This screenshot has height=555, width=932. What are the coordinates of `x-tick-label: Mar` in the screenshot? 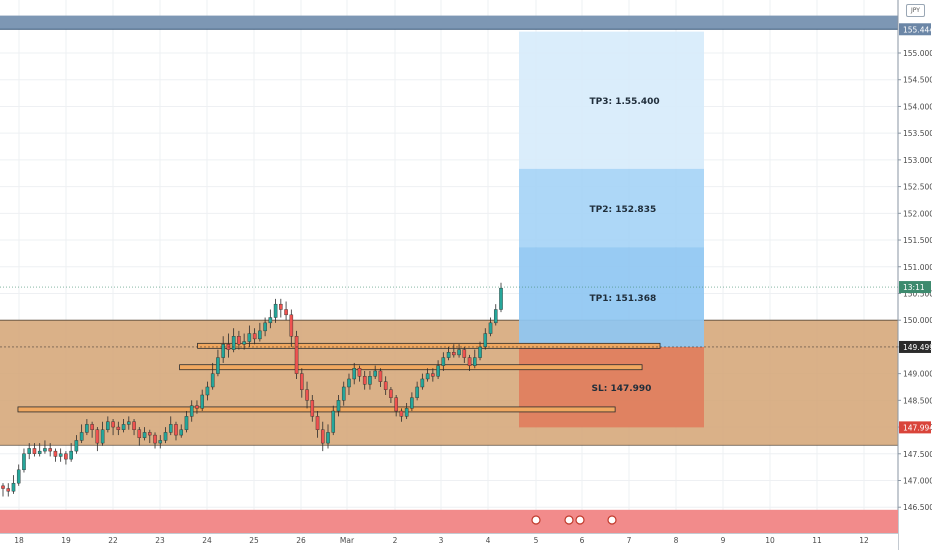 It's located at (347, 540).